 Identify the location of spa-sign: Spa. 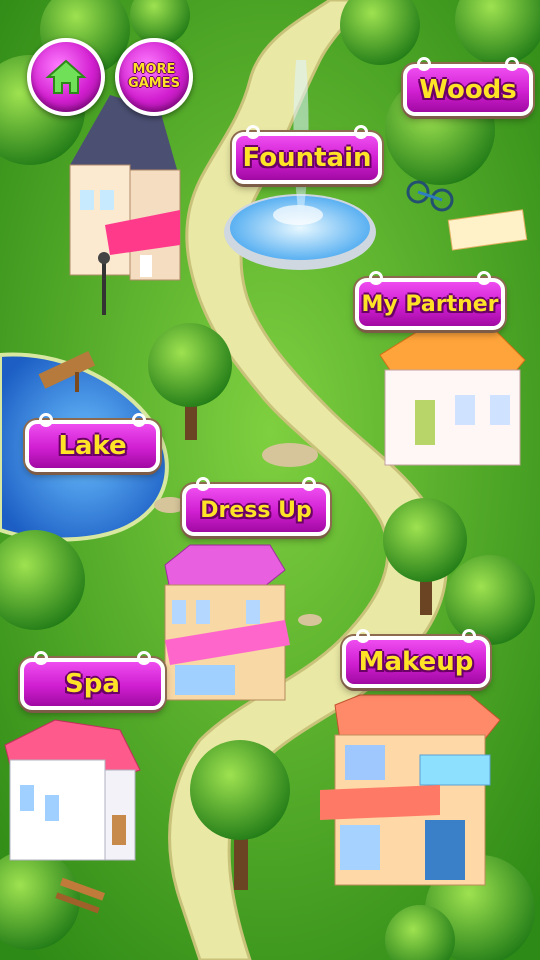
(92, 680).